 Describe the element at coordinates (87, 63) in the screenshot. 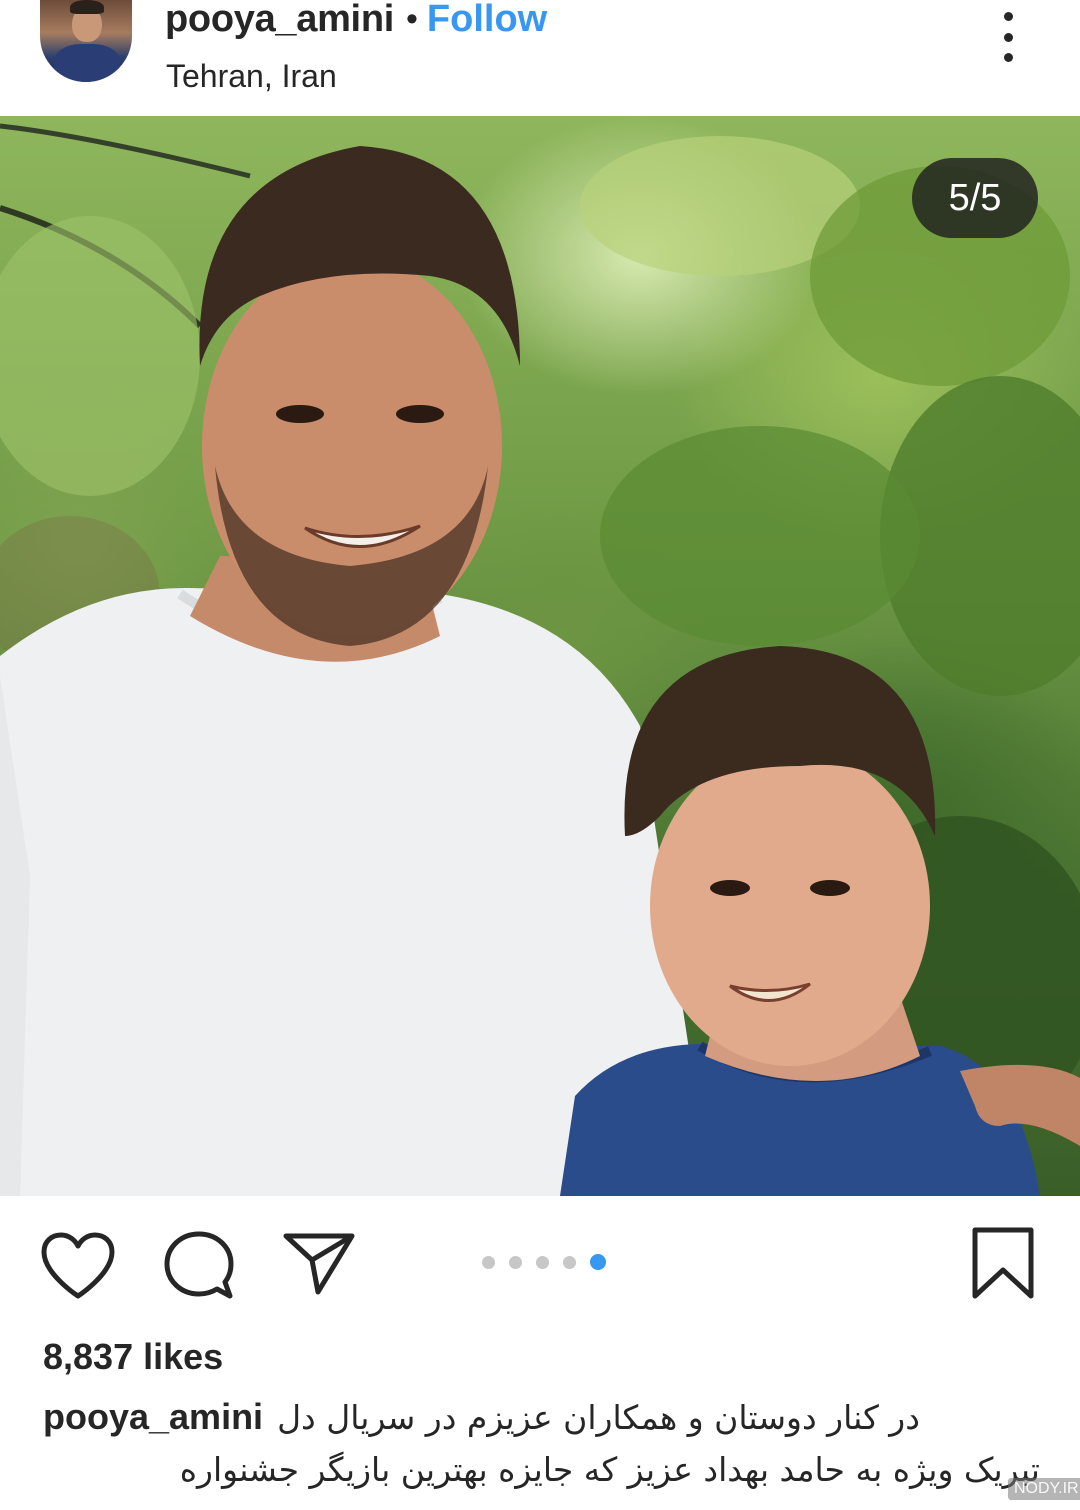

I see `avatar-shirt` at that location.